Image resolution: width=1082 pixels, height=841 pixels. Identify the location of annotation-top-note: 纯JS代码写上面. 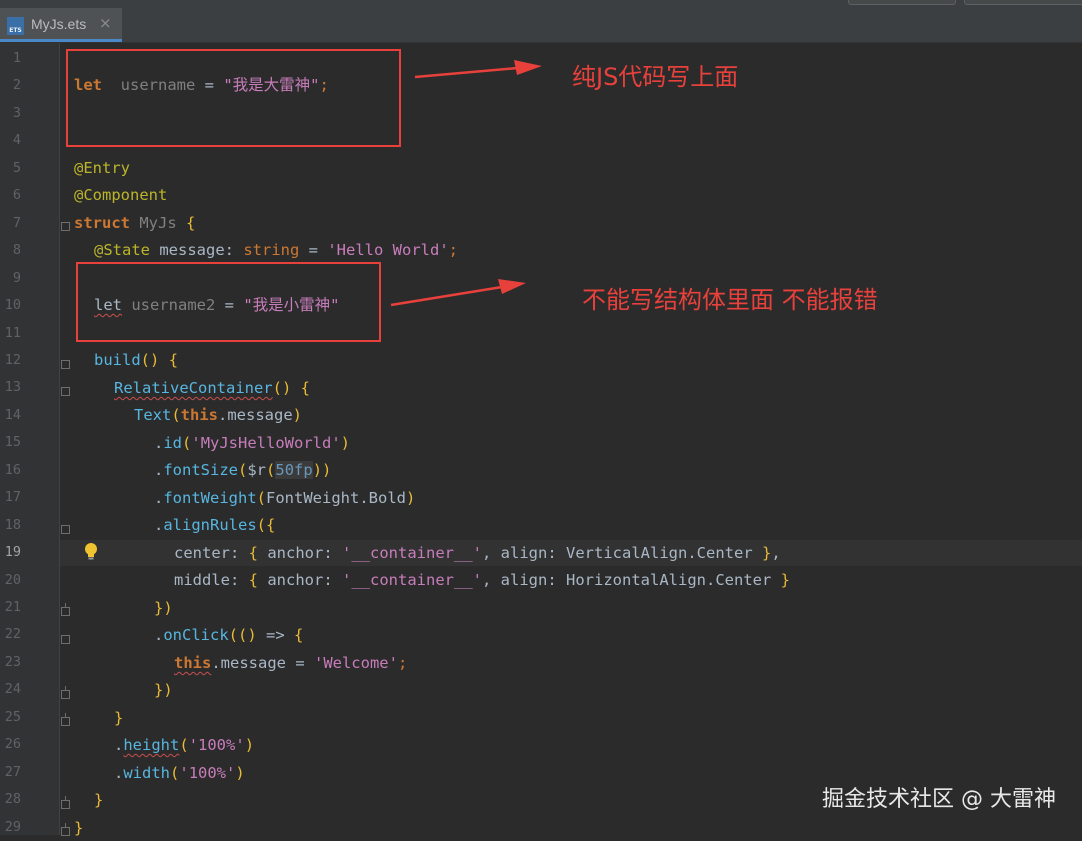
(655, 77).